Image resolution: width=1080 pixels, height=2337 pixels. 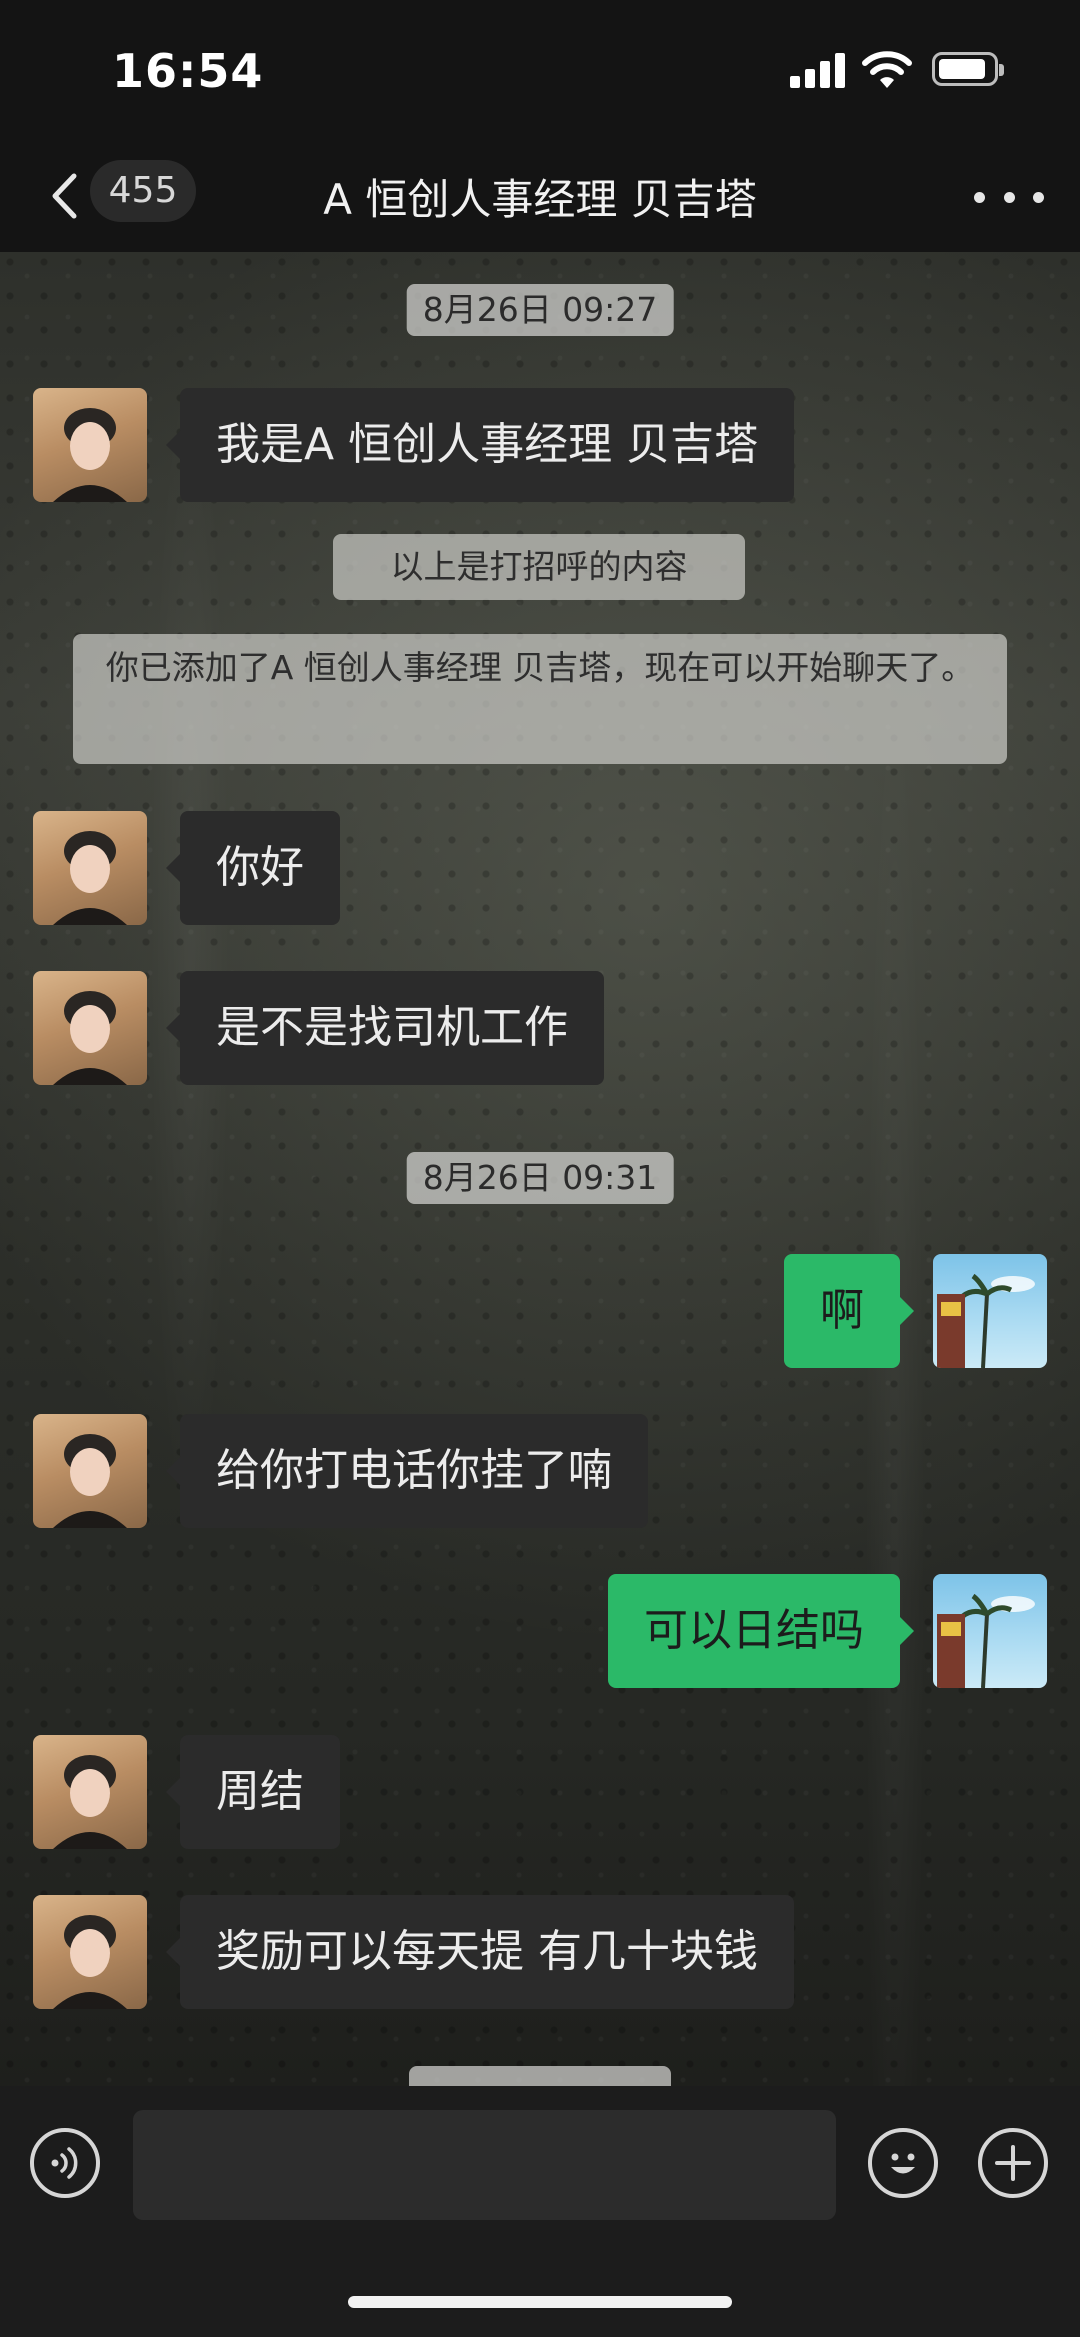 I want to click on battery-icon, so click(x=968, y=69).